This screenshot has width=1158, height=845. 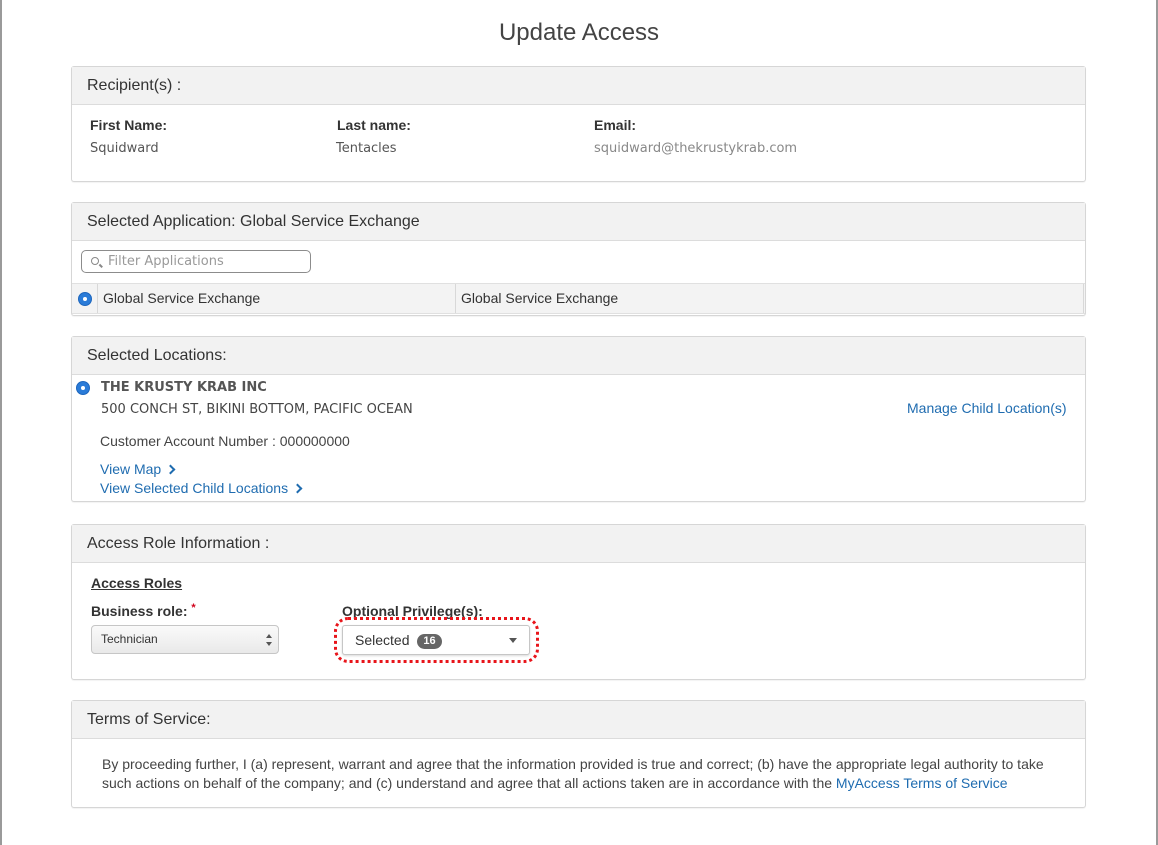 What do you see at coordinates (185, 639) in the screenshot?
I see `business-role-select: Technician` at bounding box center [185, 639].